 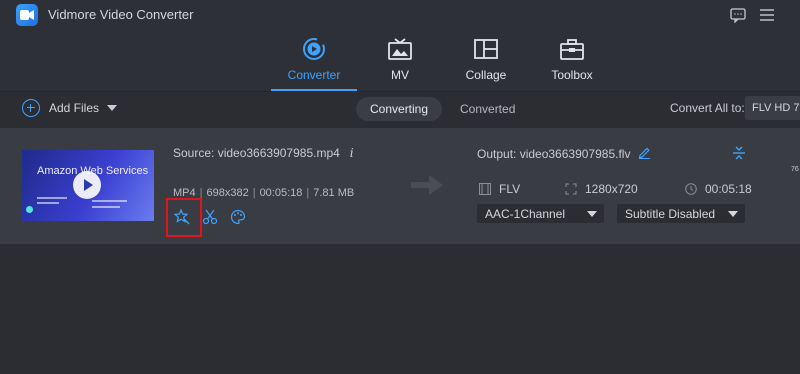 What do you see at coordinates (707, 108) in the screenshot?
I see `convert-all-label: Convert All to:` at bounding box center [707, 108].